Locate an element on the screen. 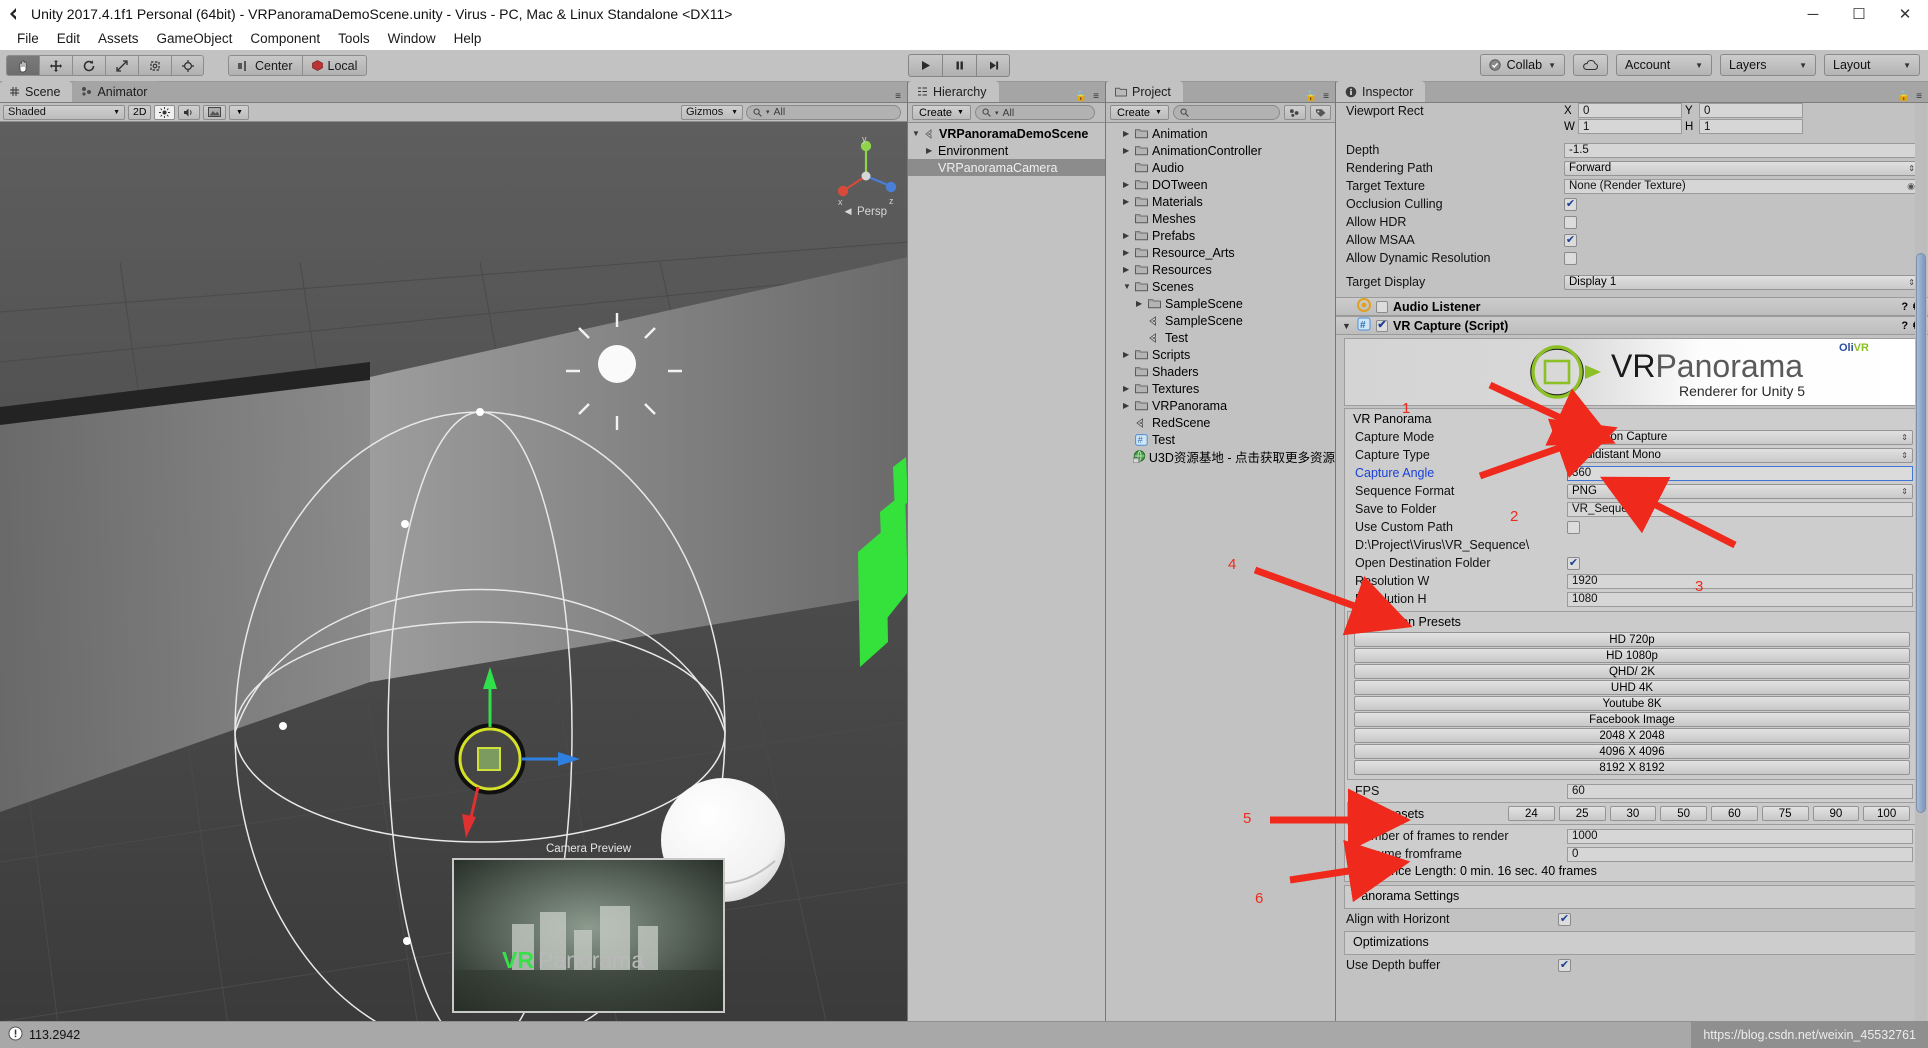  hierarchy-search-input: ▾ All is located at coordinates (1034, 112).